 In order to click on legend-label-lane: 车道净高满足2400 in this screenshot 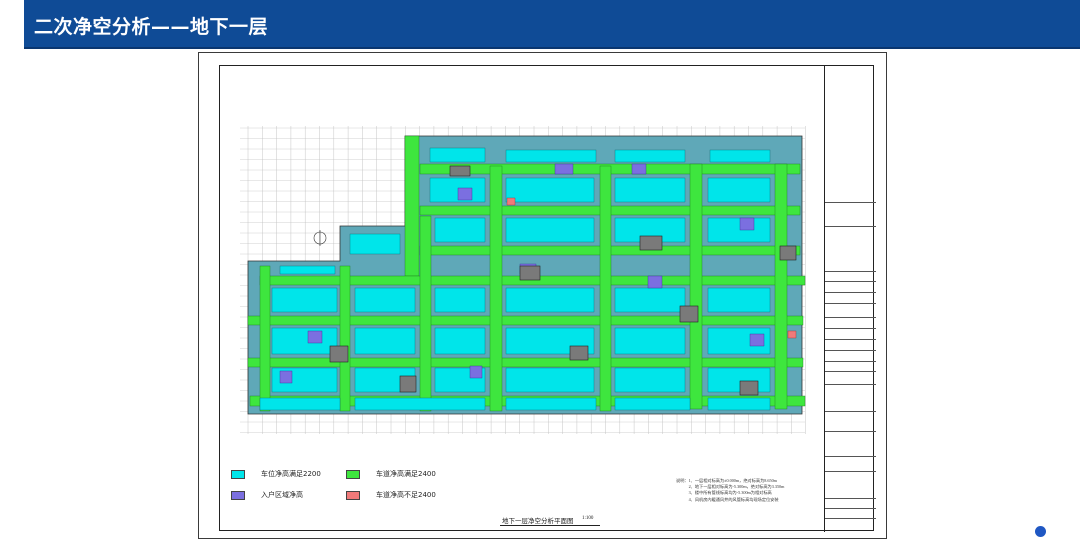, I will do `click(406, 474)`.